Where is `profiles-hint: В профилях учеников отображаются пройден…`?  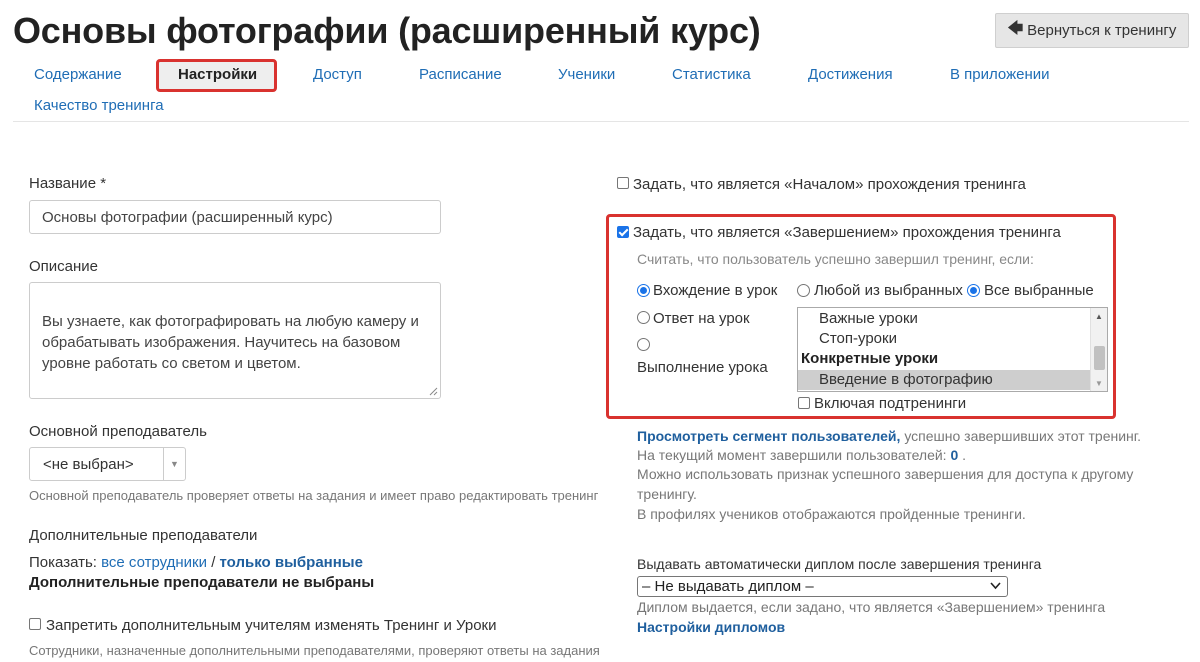
profiles-hint: В профилях учеников отображаются пройден… is located at coordinates (831, 514).